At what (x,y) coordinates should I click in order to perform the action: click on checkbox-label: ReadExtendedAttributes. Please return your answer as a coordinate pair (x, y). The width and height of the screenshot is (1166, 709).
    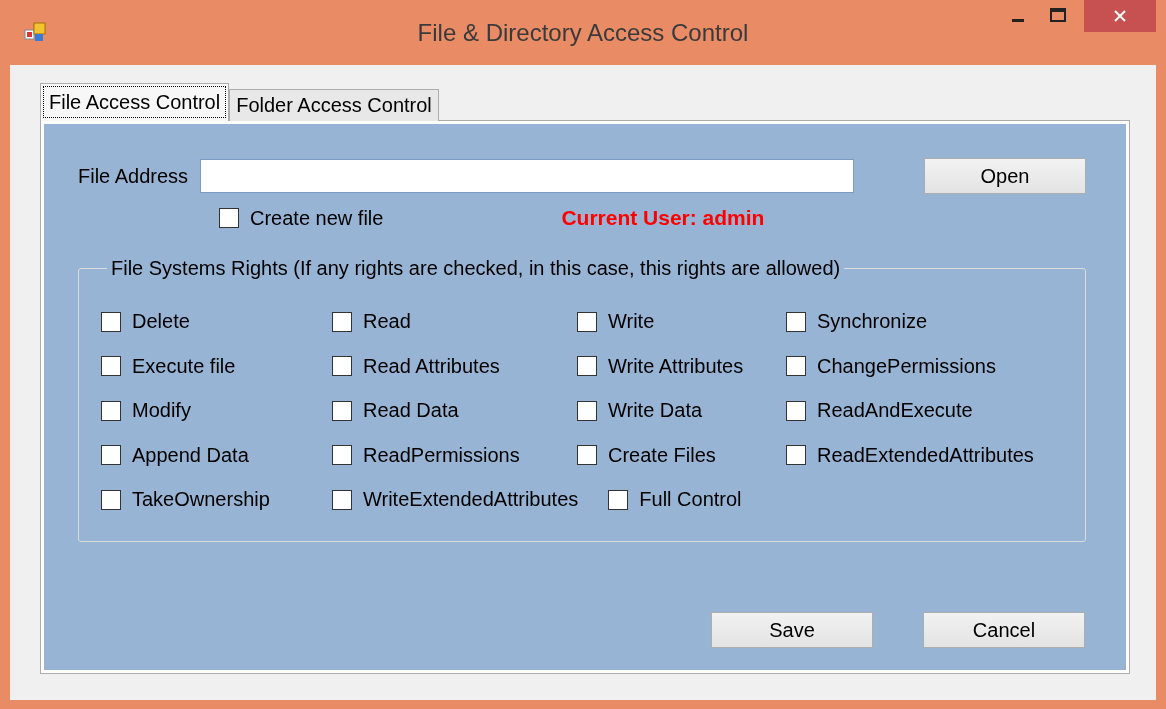
    Looking at the image, I should click on (925, 455).